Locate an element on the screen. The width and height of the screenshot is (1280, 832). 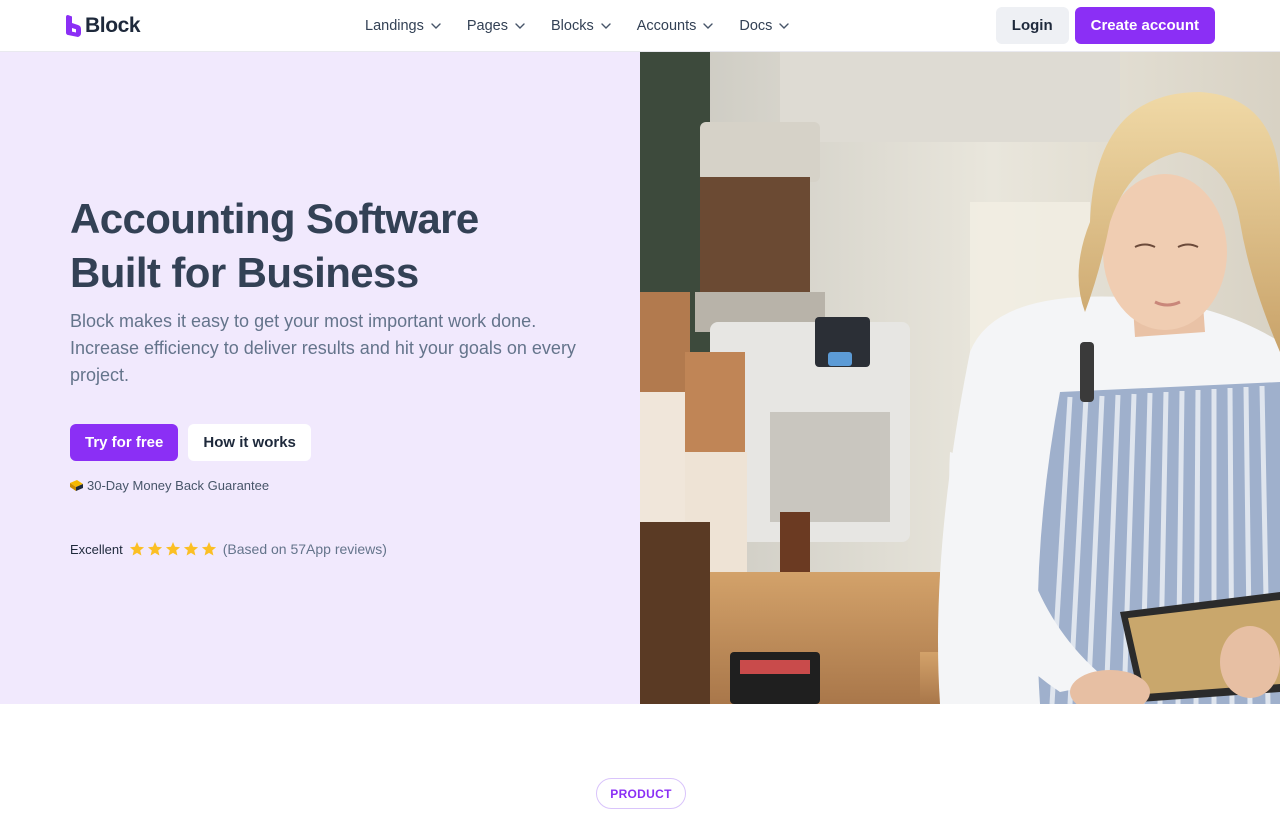
nav-item-label: Accounts is located at coordinates (666, 26).